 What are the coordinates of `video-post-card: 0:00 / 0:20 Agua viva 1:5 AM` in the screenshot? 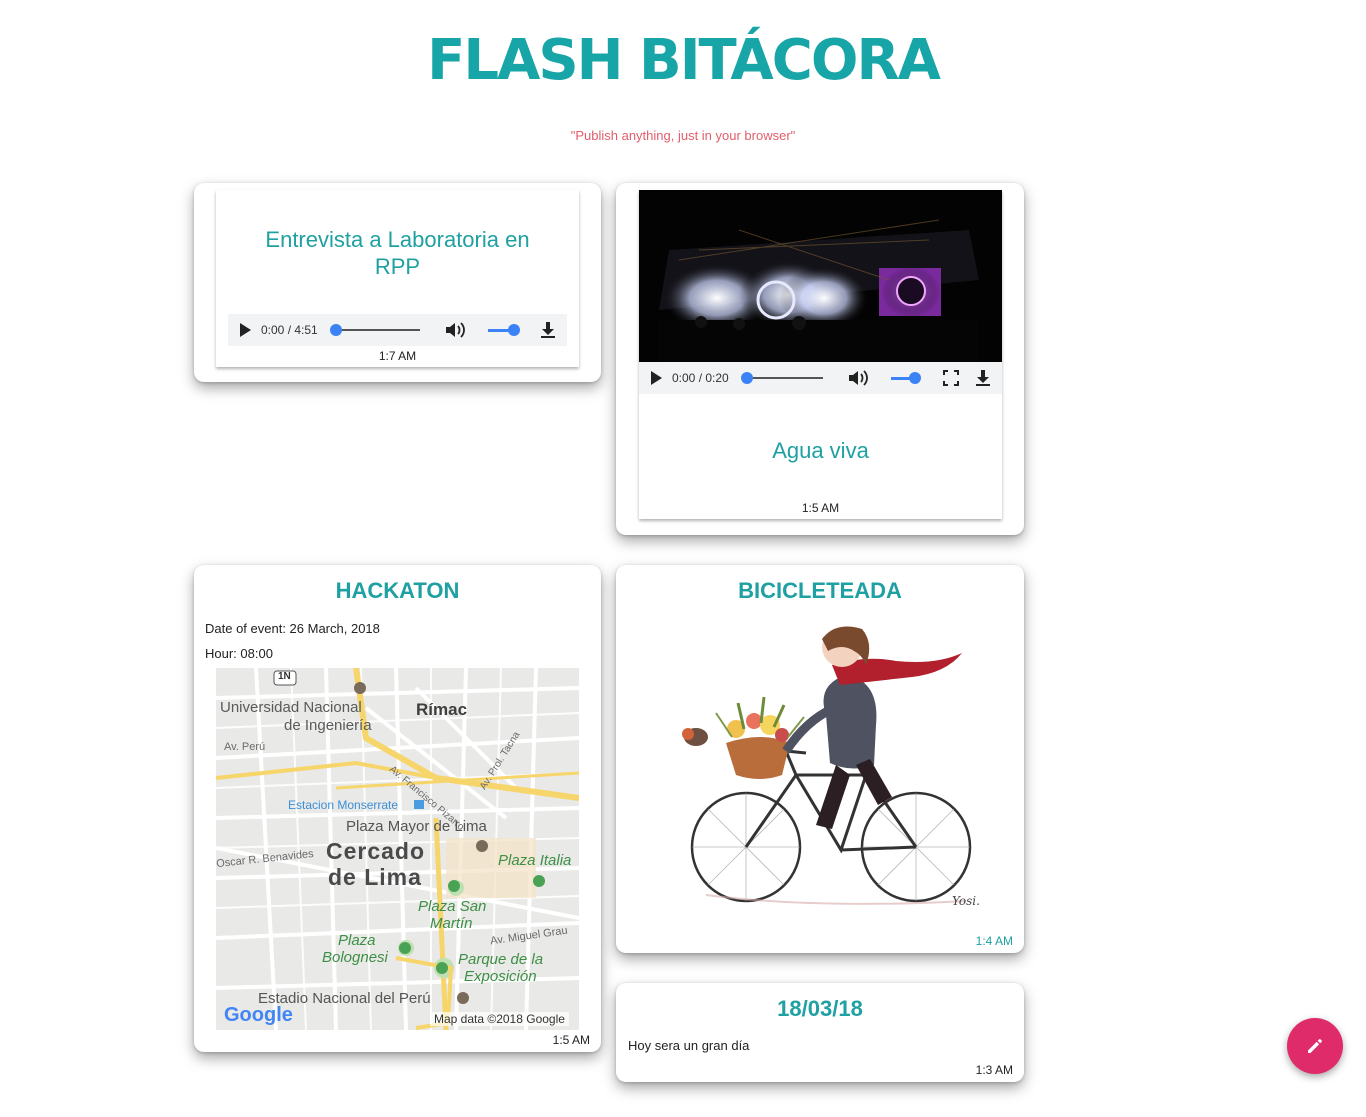 It's located at (820, 359).